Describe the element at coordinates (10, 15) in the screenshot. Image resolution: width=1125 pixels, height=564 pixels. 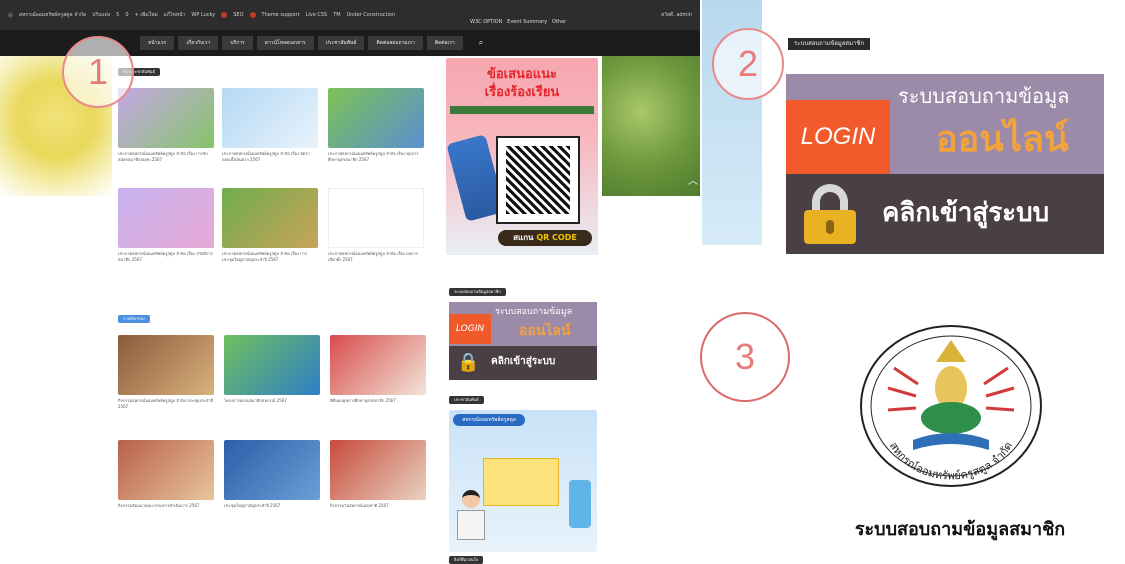
I see `wordpress-icon: ⓪` at that location.